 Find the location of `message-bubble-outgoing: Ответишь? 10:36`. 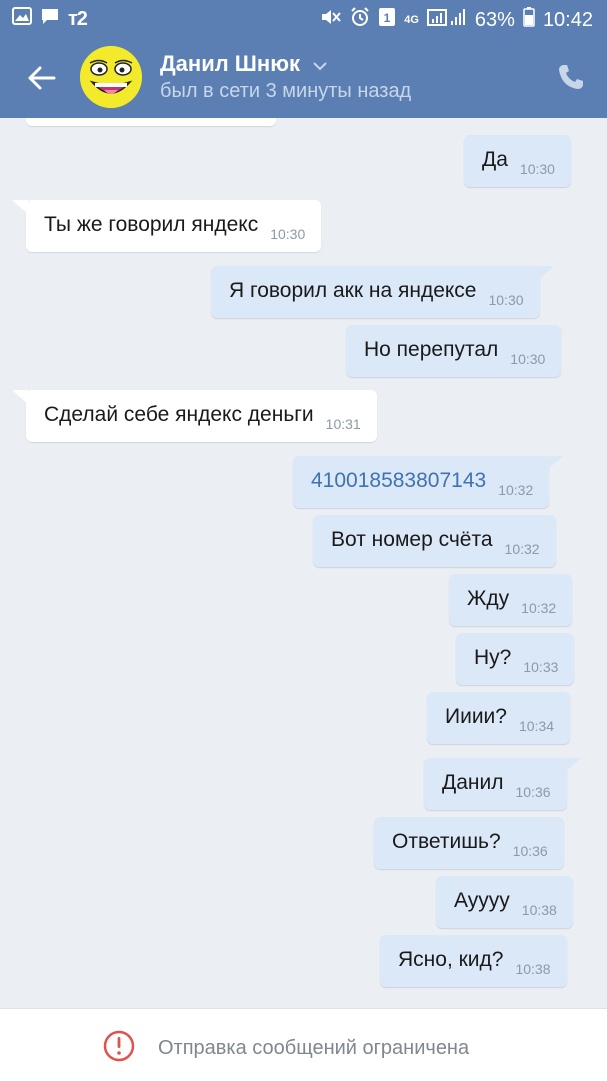

message-bubble-outgoing: Ответишь? 10:36 is located at coordinates (469, 843).